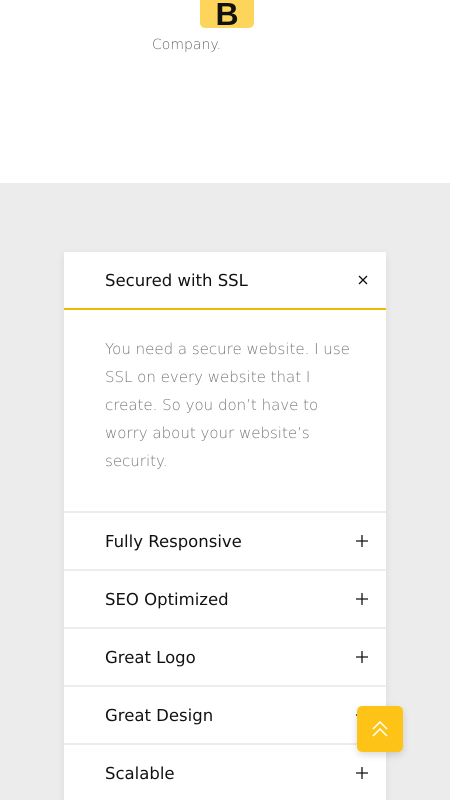  Describe the element at coordinates (363, 280) in the screenshot. I see `close-icon` at that location.